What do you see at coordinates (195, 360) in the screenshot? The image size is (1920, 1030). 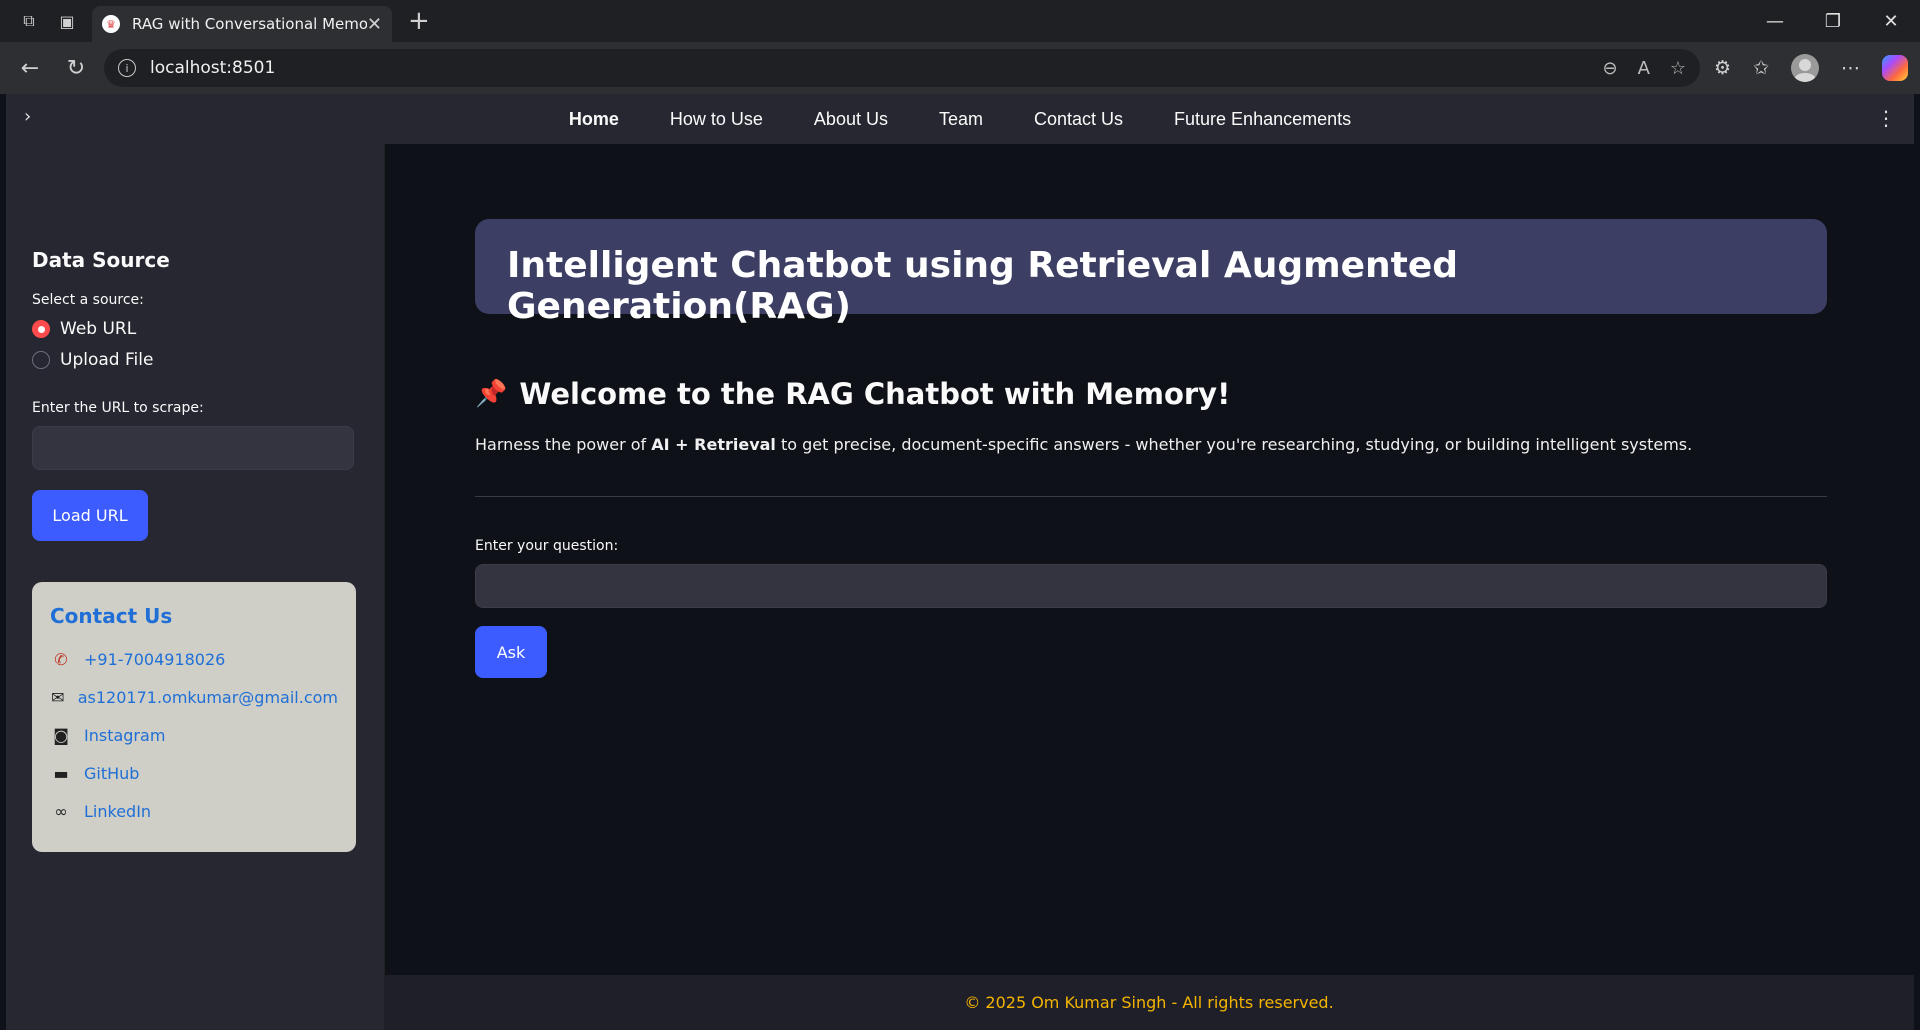 I see `radio-upload-file: Upload File` at bounding box center [195, 360].